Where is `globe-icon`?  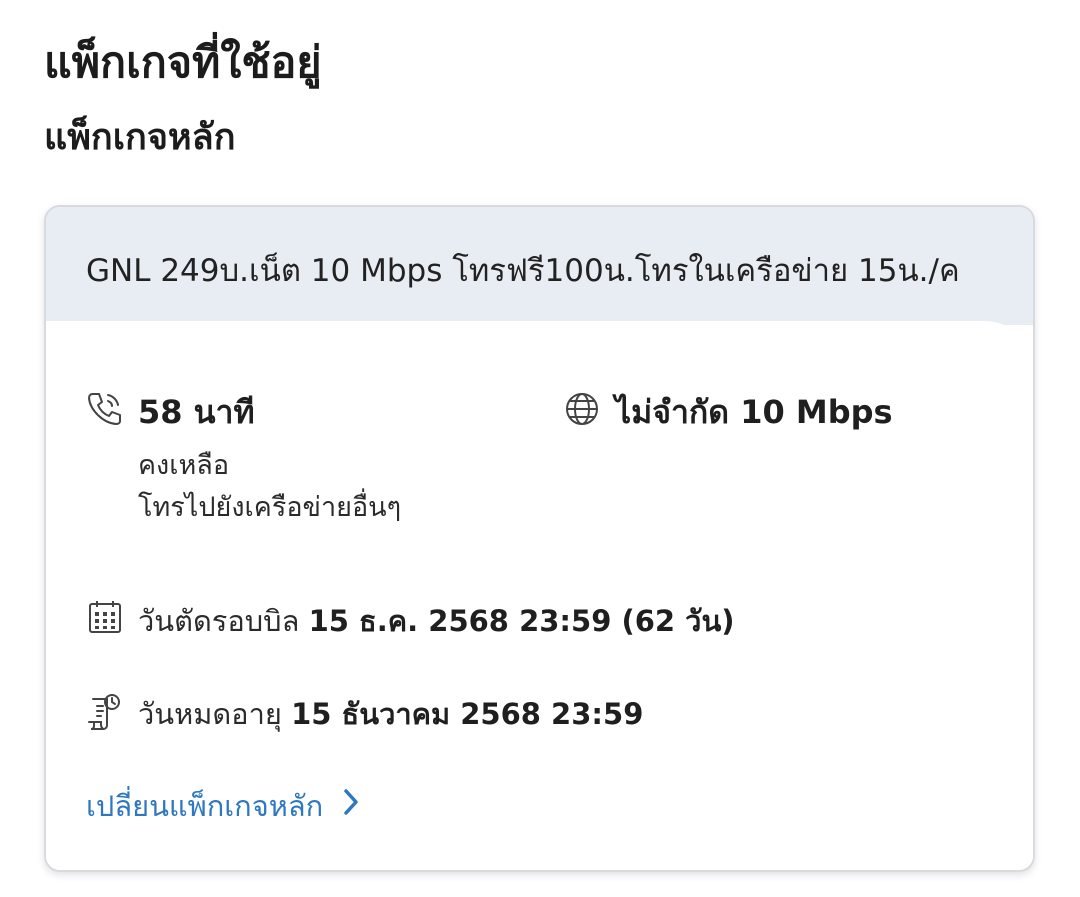
globe-icon is located at coordinates (582, 409).